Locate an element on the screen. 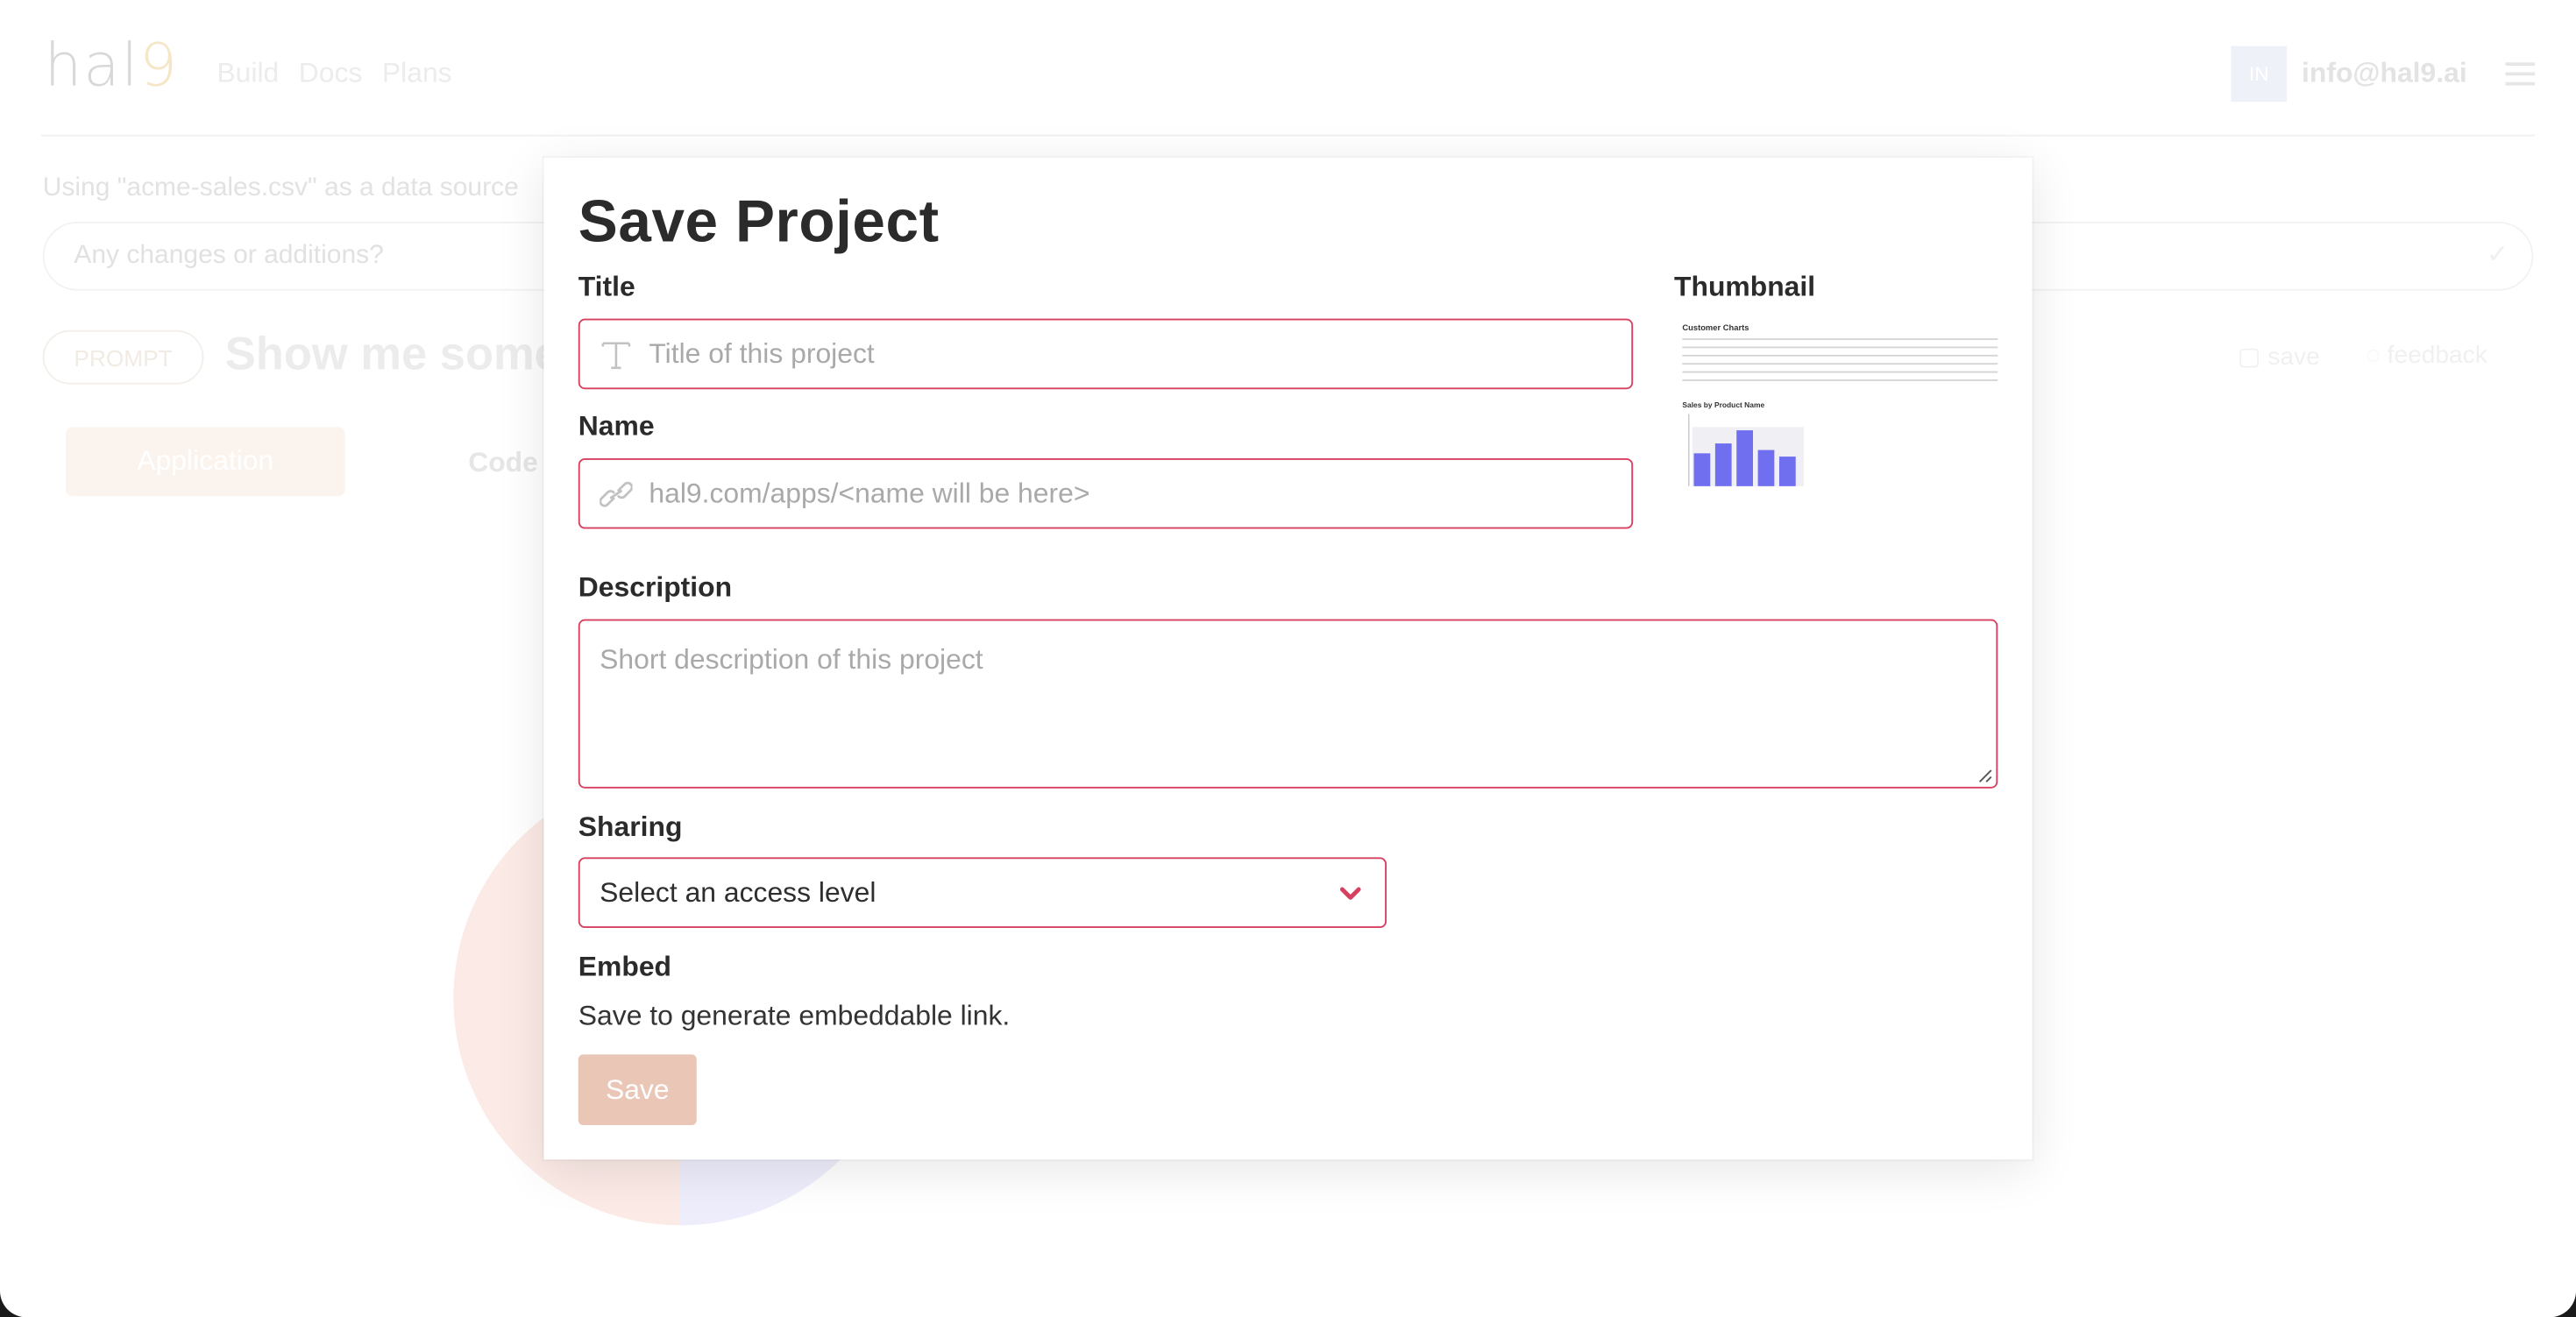  thumbnail-heading-2: Sales by Product Name is located at coordinates (1724, 404).